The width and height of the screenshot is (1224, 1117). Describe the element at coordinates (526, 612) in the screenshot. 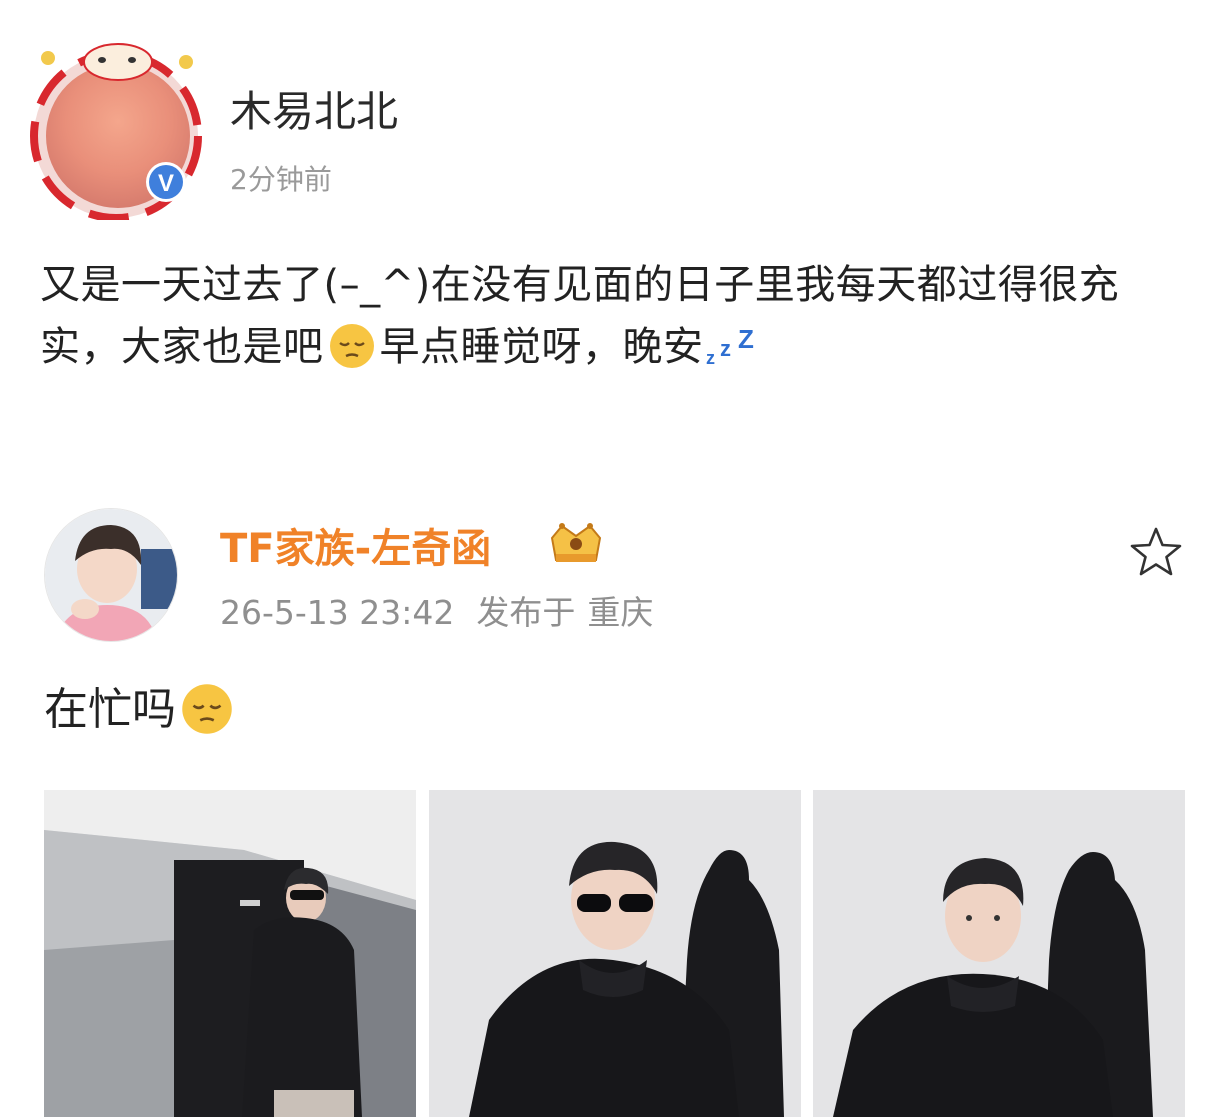

I see `post2-location-prefix: 发布于` at that location.